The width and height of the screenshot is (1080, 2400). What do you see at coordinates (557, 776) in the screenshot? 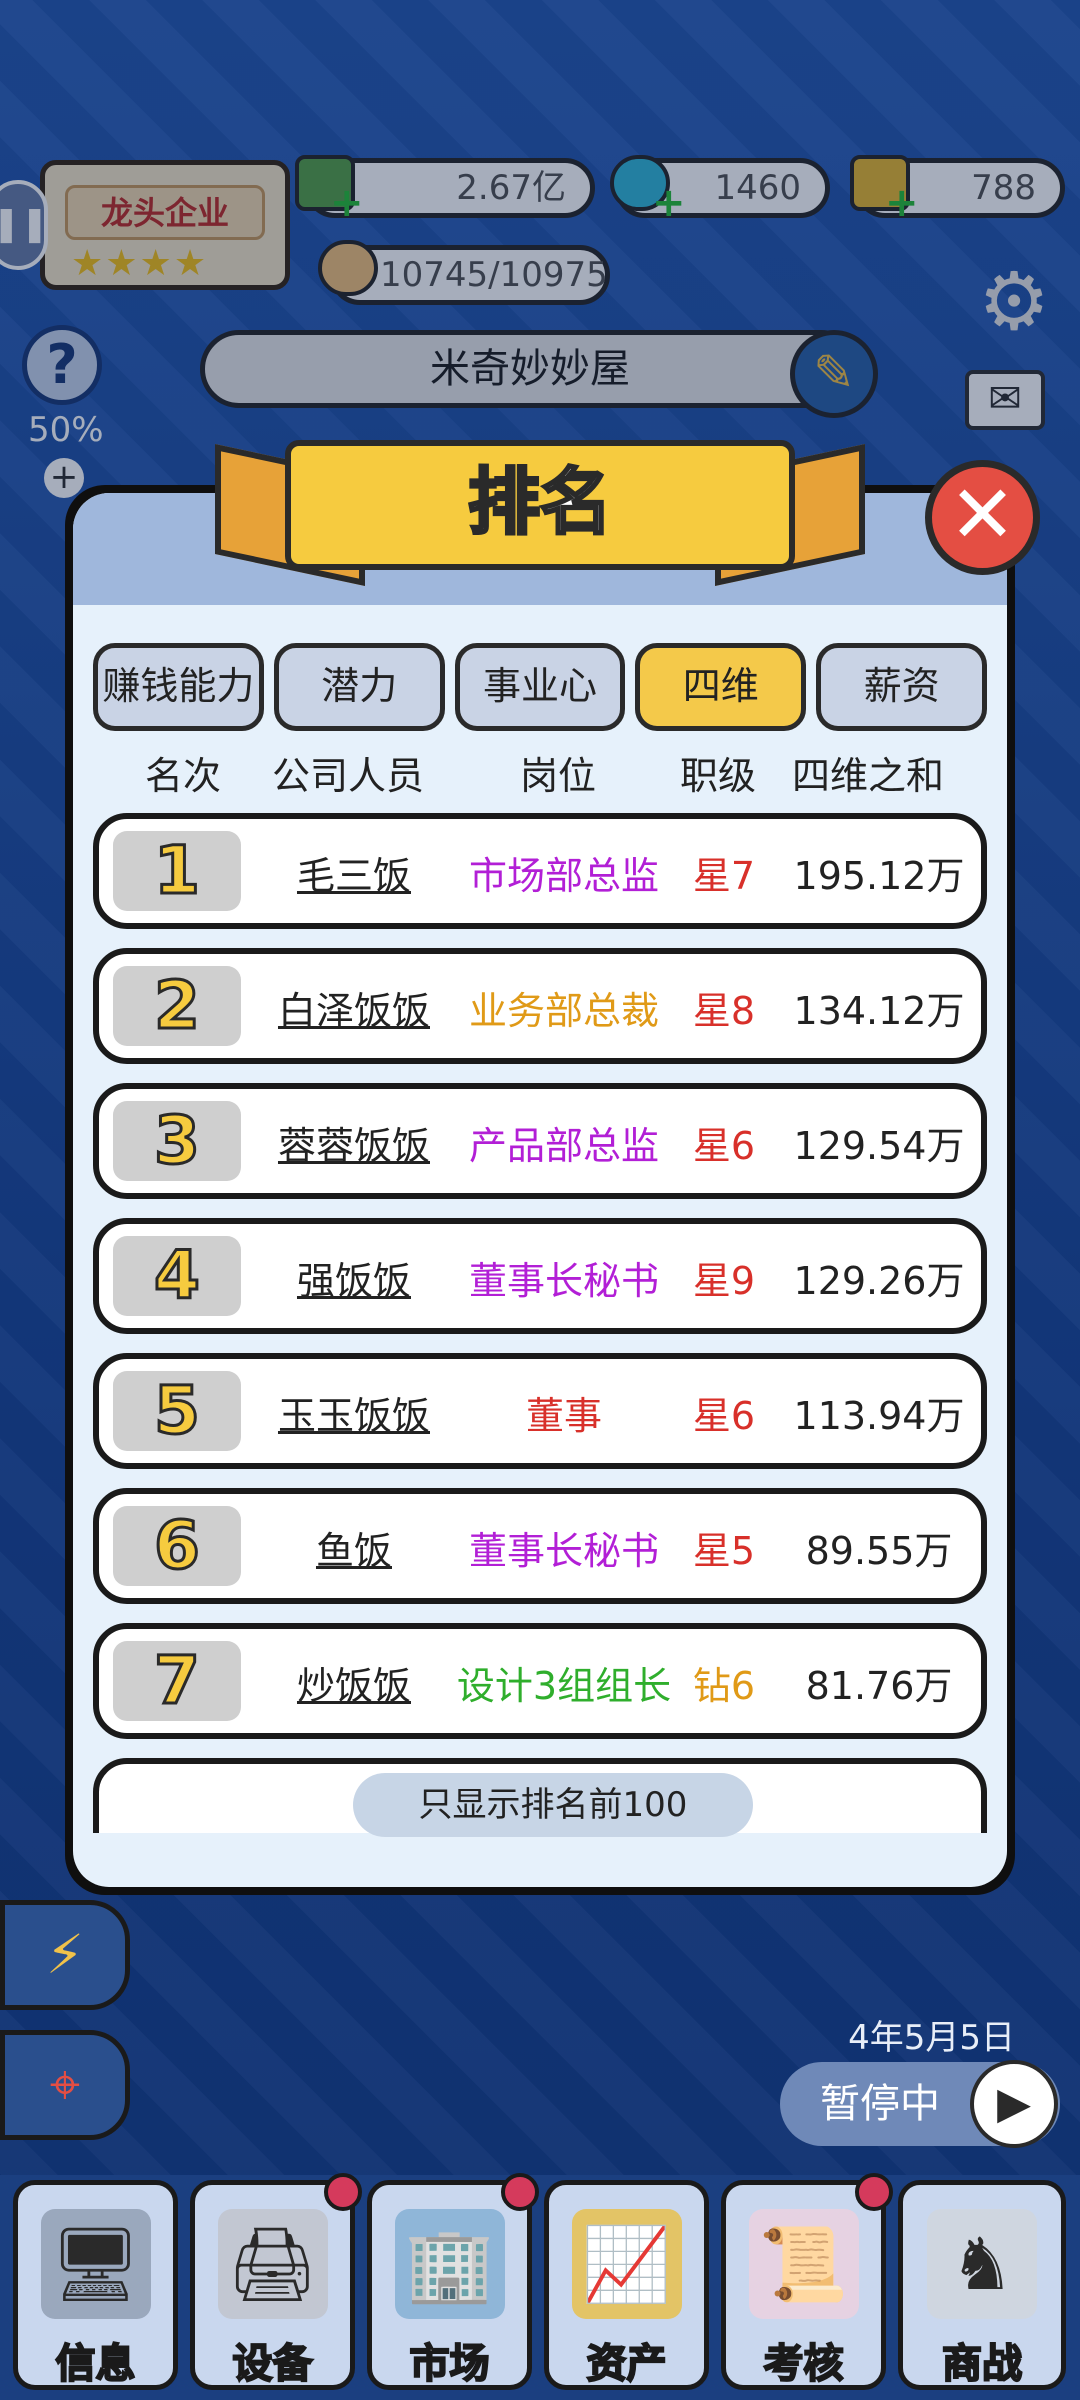
I see `col-position: 岗位` at bounding box center [557, 776].